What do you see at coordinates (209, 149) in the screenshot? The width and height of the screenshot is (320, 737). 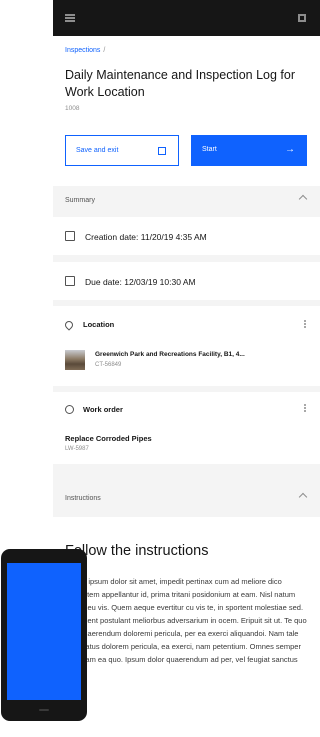 I see `start-button-label: Start` at bounding box center [209, 149].